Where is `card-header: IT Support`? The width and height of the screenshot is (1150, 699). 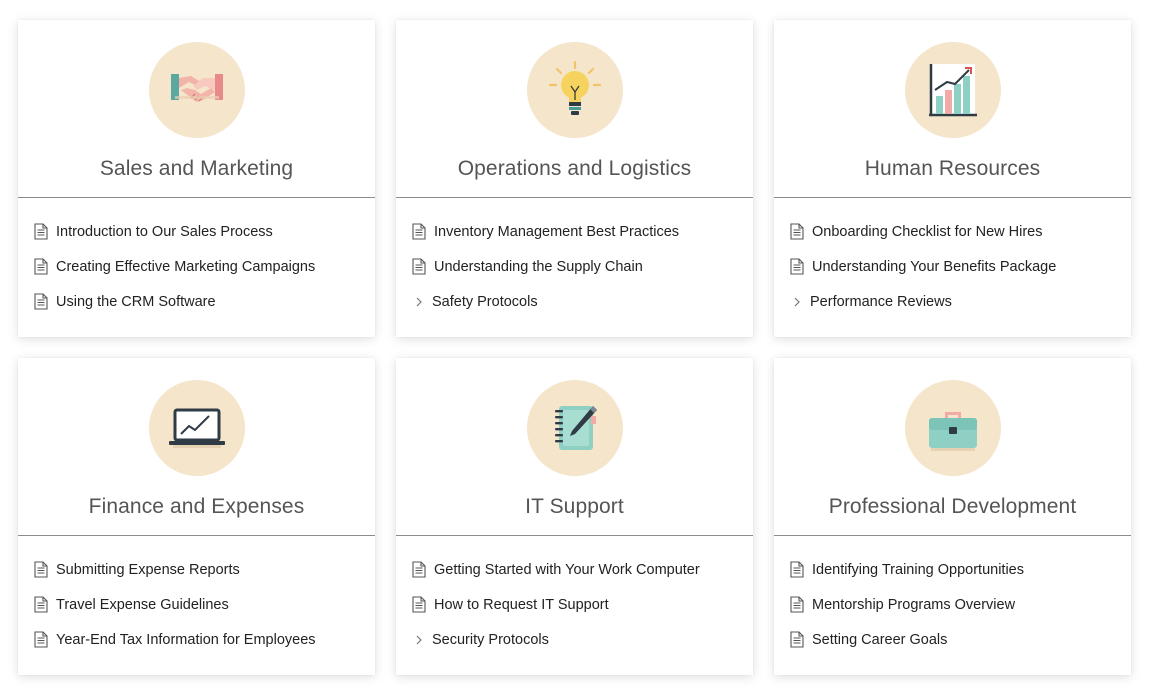 card-header: IT Support is located at coordinates (574, 447).